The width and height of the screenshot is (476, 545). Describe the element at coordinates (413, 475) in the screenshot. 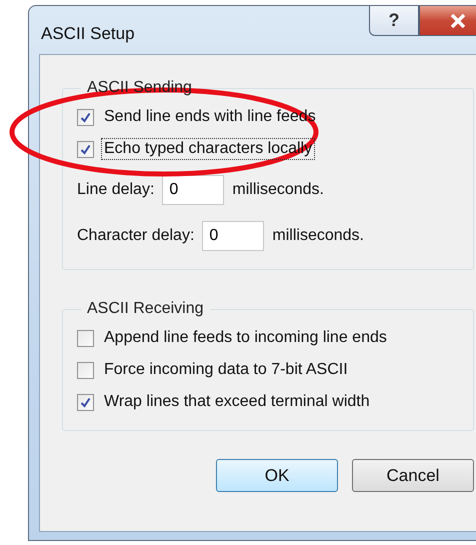

I see `cancel-button: Cancel` at that location.